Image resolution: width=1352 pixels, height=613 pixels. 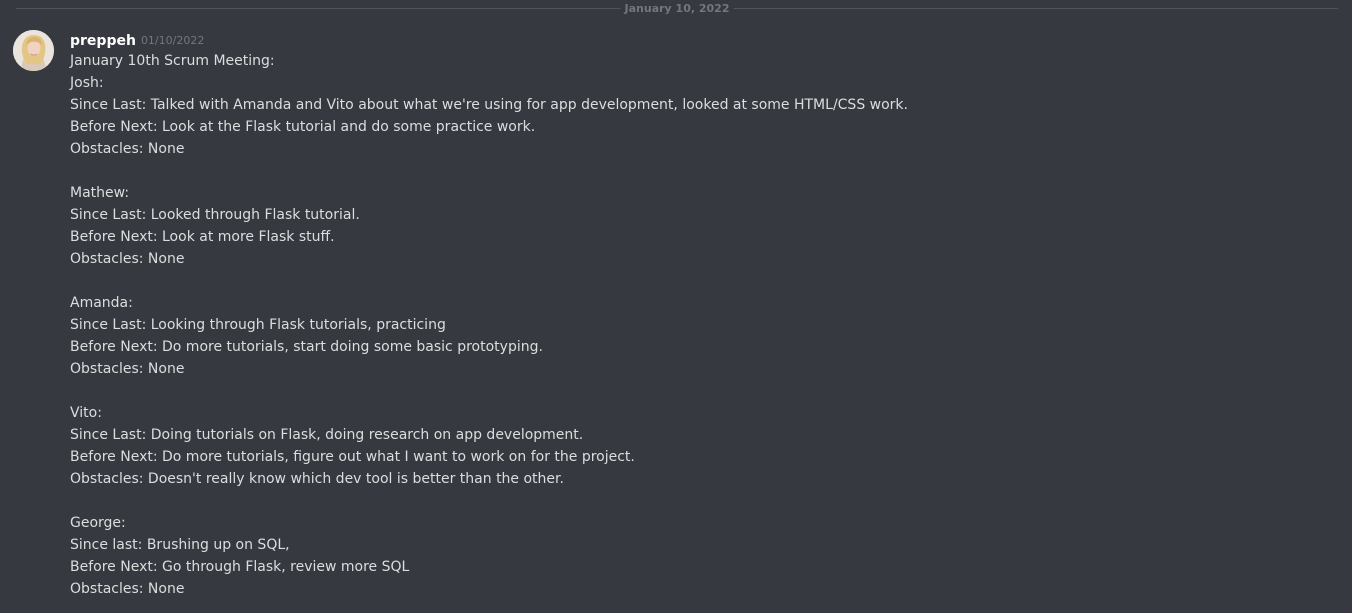 I want to click on avatar-image, so click(x=33, y=50).